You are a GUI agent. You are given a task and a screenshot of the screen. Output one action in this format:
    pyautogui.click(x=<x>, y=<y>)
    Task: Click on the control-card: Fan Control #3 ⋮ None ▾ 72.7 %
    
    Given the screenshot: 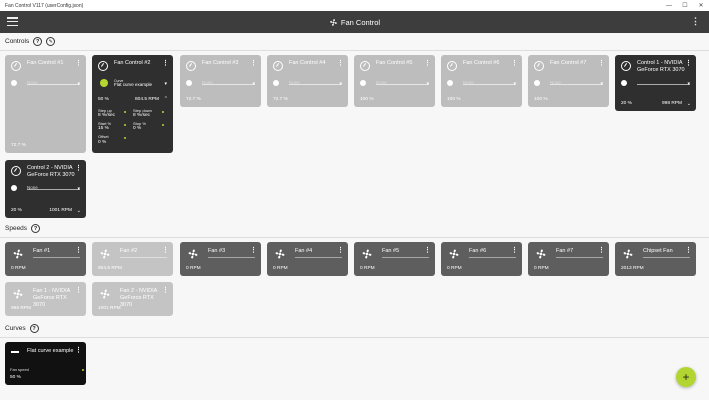 What is the action you would take?
    pyautogui.click(x=220, y=81)
    